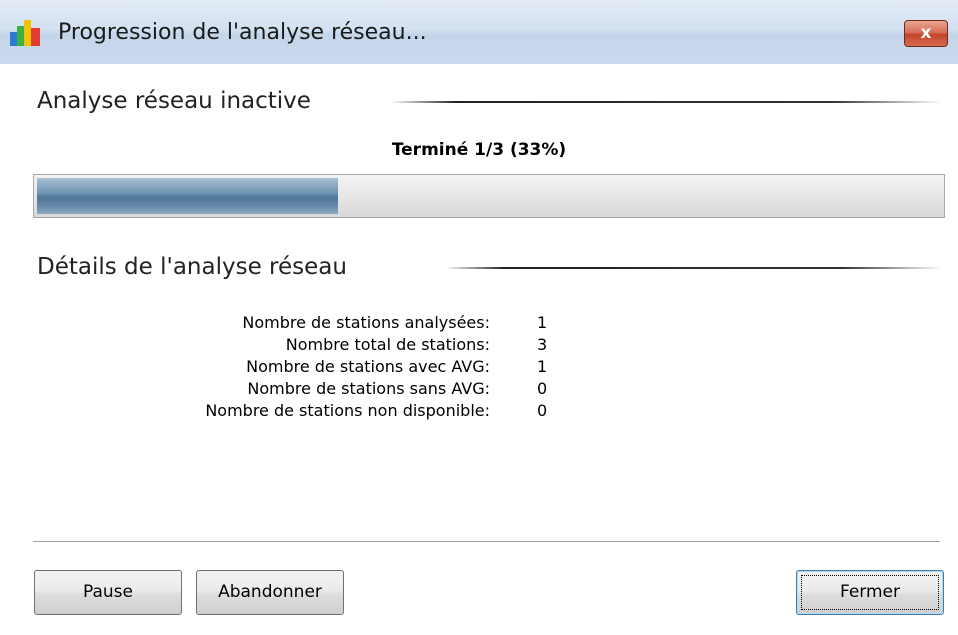 Image resolution: width=958 pixels, height=635 pixels. I want to click on stat-row: Nombre de stations avec AVG: 1, so click(479, 368).